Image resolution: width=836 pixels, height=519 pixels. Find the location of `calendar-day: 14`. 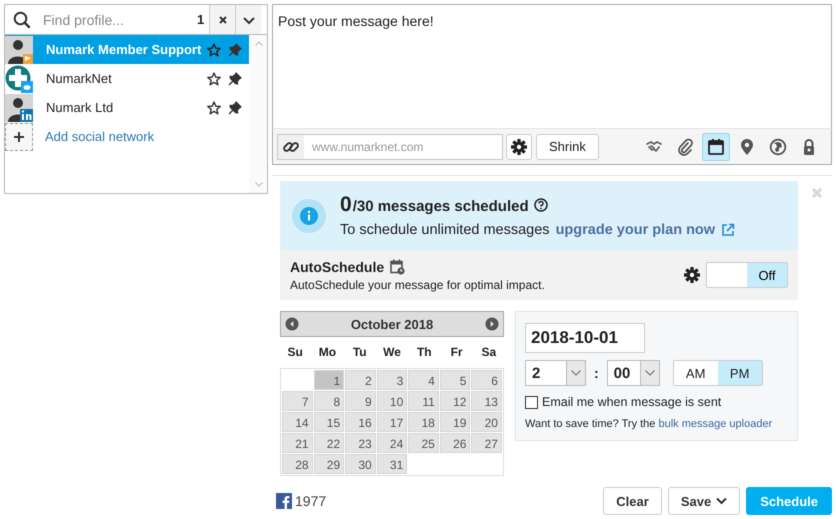

calendar-day: 14 is located at coordinates (297, 422).